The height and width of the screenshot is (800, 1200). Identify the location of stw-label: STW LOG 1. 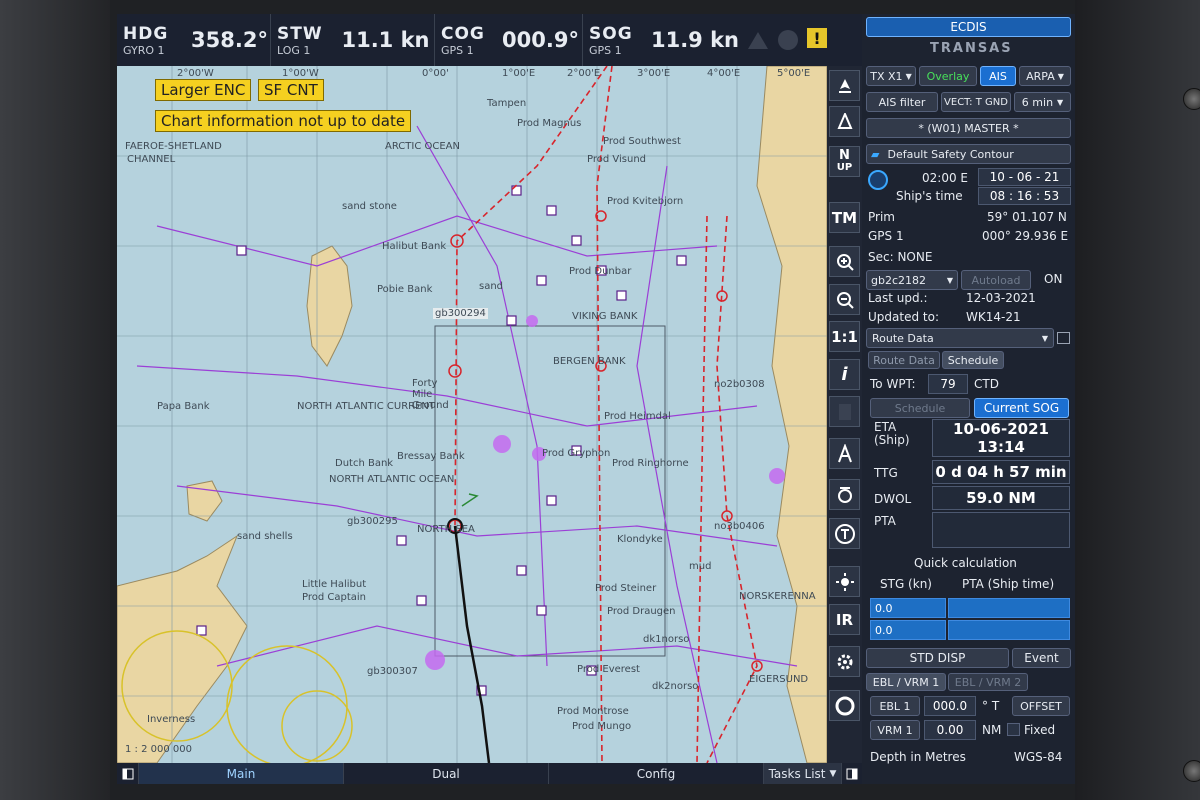
(304, 40).